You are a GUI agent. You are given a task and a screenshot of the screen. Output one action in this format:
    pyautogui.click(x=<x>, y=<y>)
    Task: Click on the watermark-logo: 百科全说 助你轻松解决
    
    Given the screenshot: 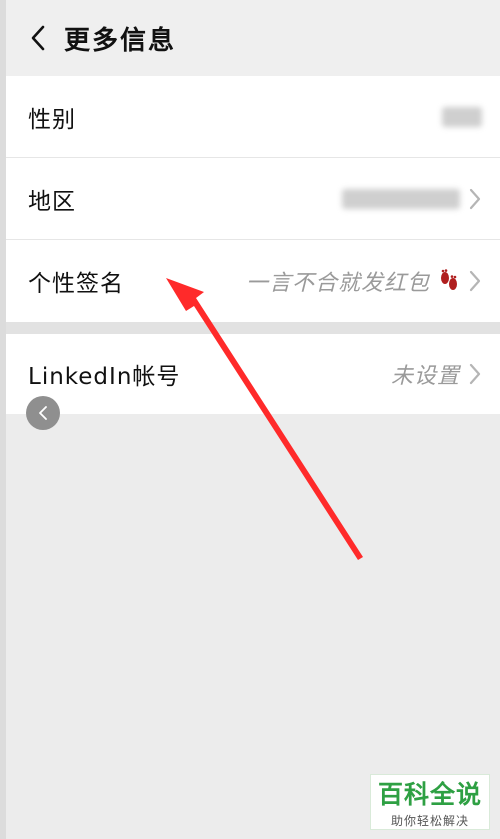 What is the action you would take?
    pyautogui.click(x=430, y=802)
    